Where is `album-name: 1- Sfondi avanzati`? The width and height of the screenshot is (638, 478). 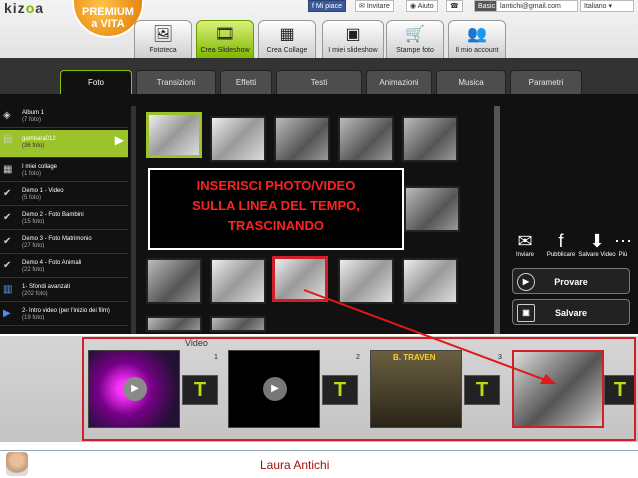
album-name: 1- Sfondi avanzati is located at coordinates (46, 287).